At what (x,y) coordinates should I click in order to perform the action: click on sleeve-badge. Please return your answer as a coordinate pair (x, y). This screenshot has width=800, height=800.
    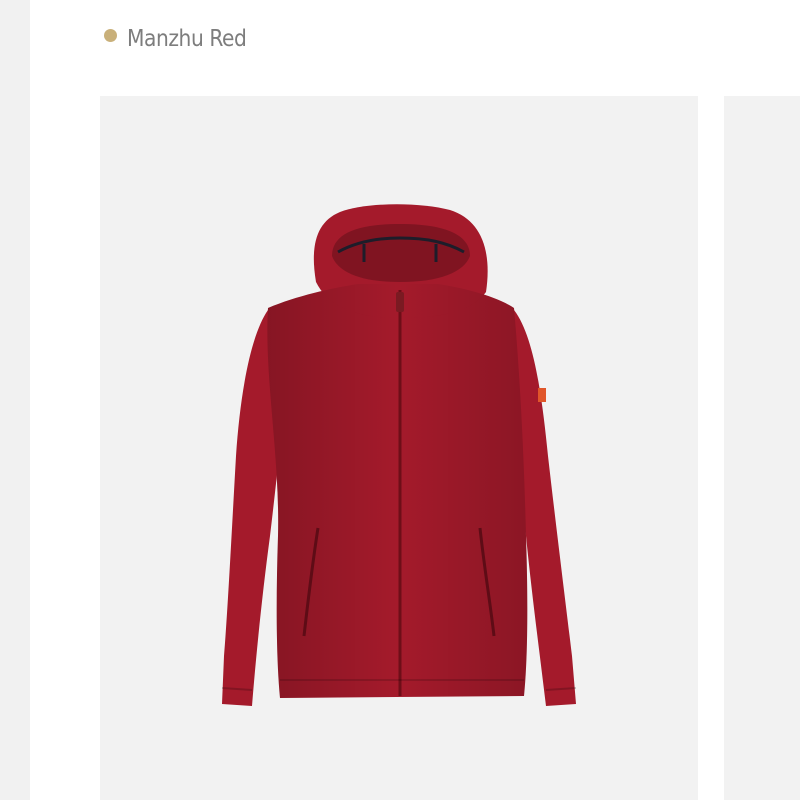
    Looking at the image, I should click on (542, 395).